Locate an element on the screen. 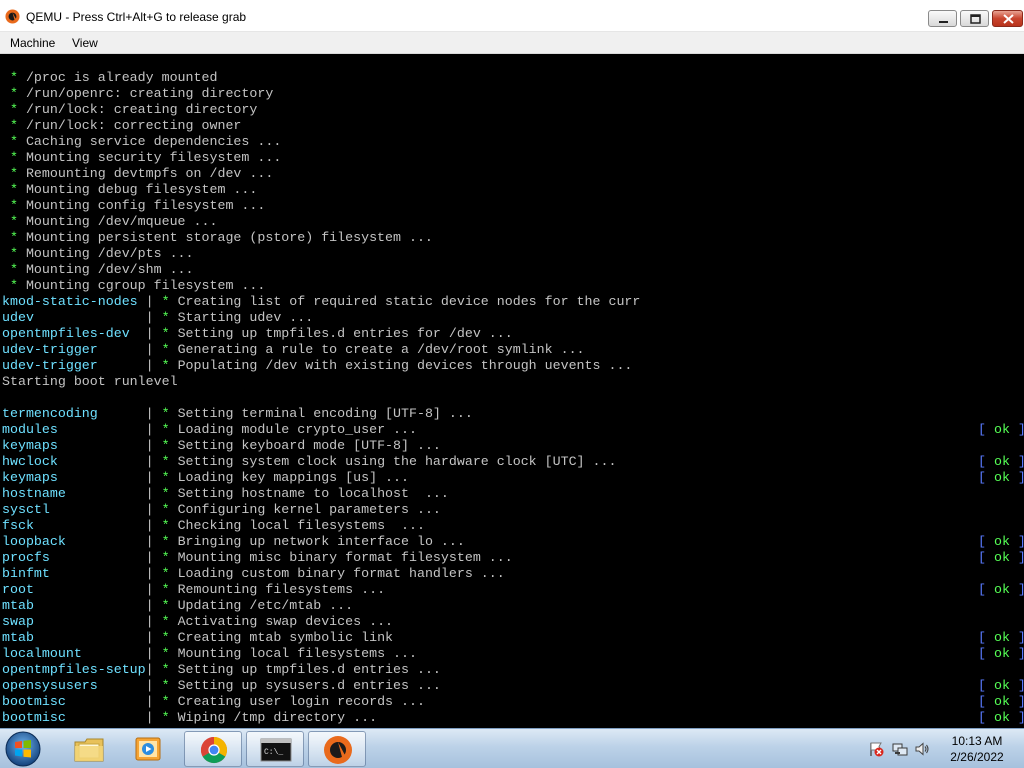 Image resolution: width=1024 pixels, height=768 pixels. taskbar-clock: 10:13 AM 2/26/2022 is located at coordinates (977, 749).